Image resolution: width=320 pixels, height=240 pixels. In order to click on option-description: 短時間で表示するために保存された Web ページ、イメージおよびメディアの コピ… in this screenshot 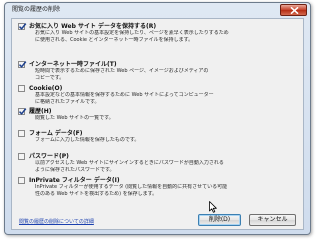, I will do `click(122, 74)`.